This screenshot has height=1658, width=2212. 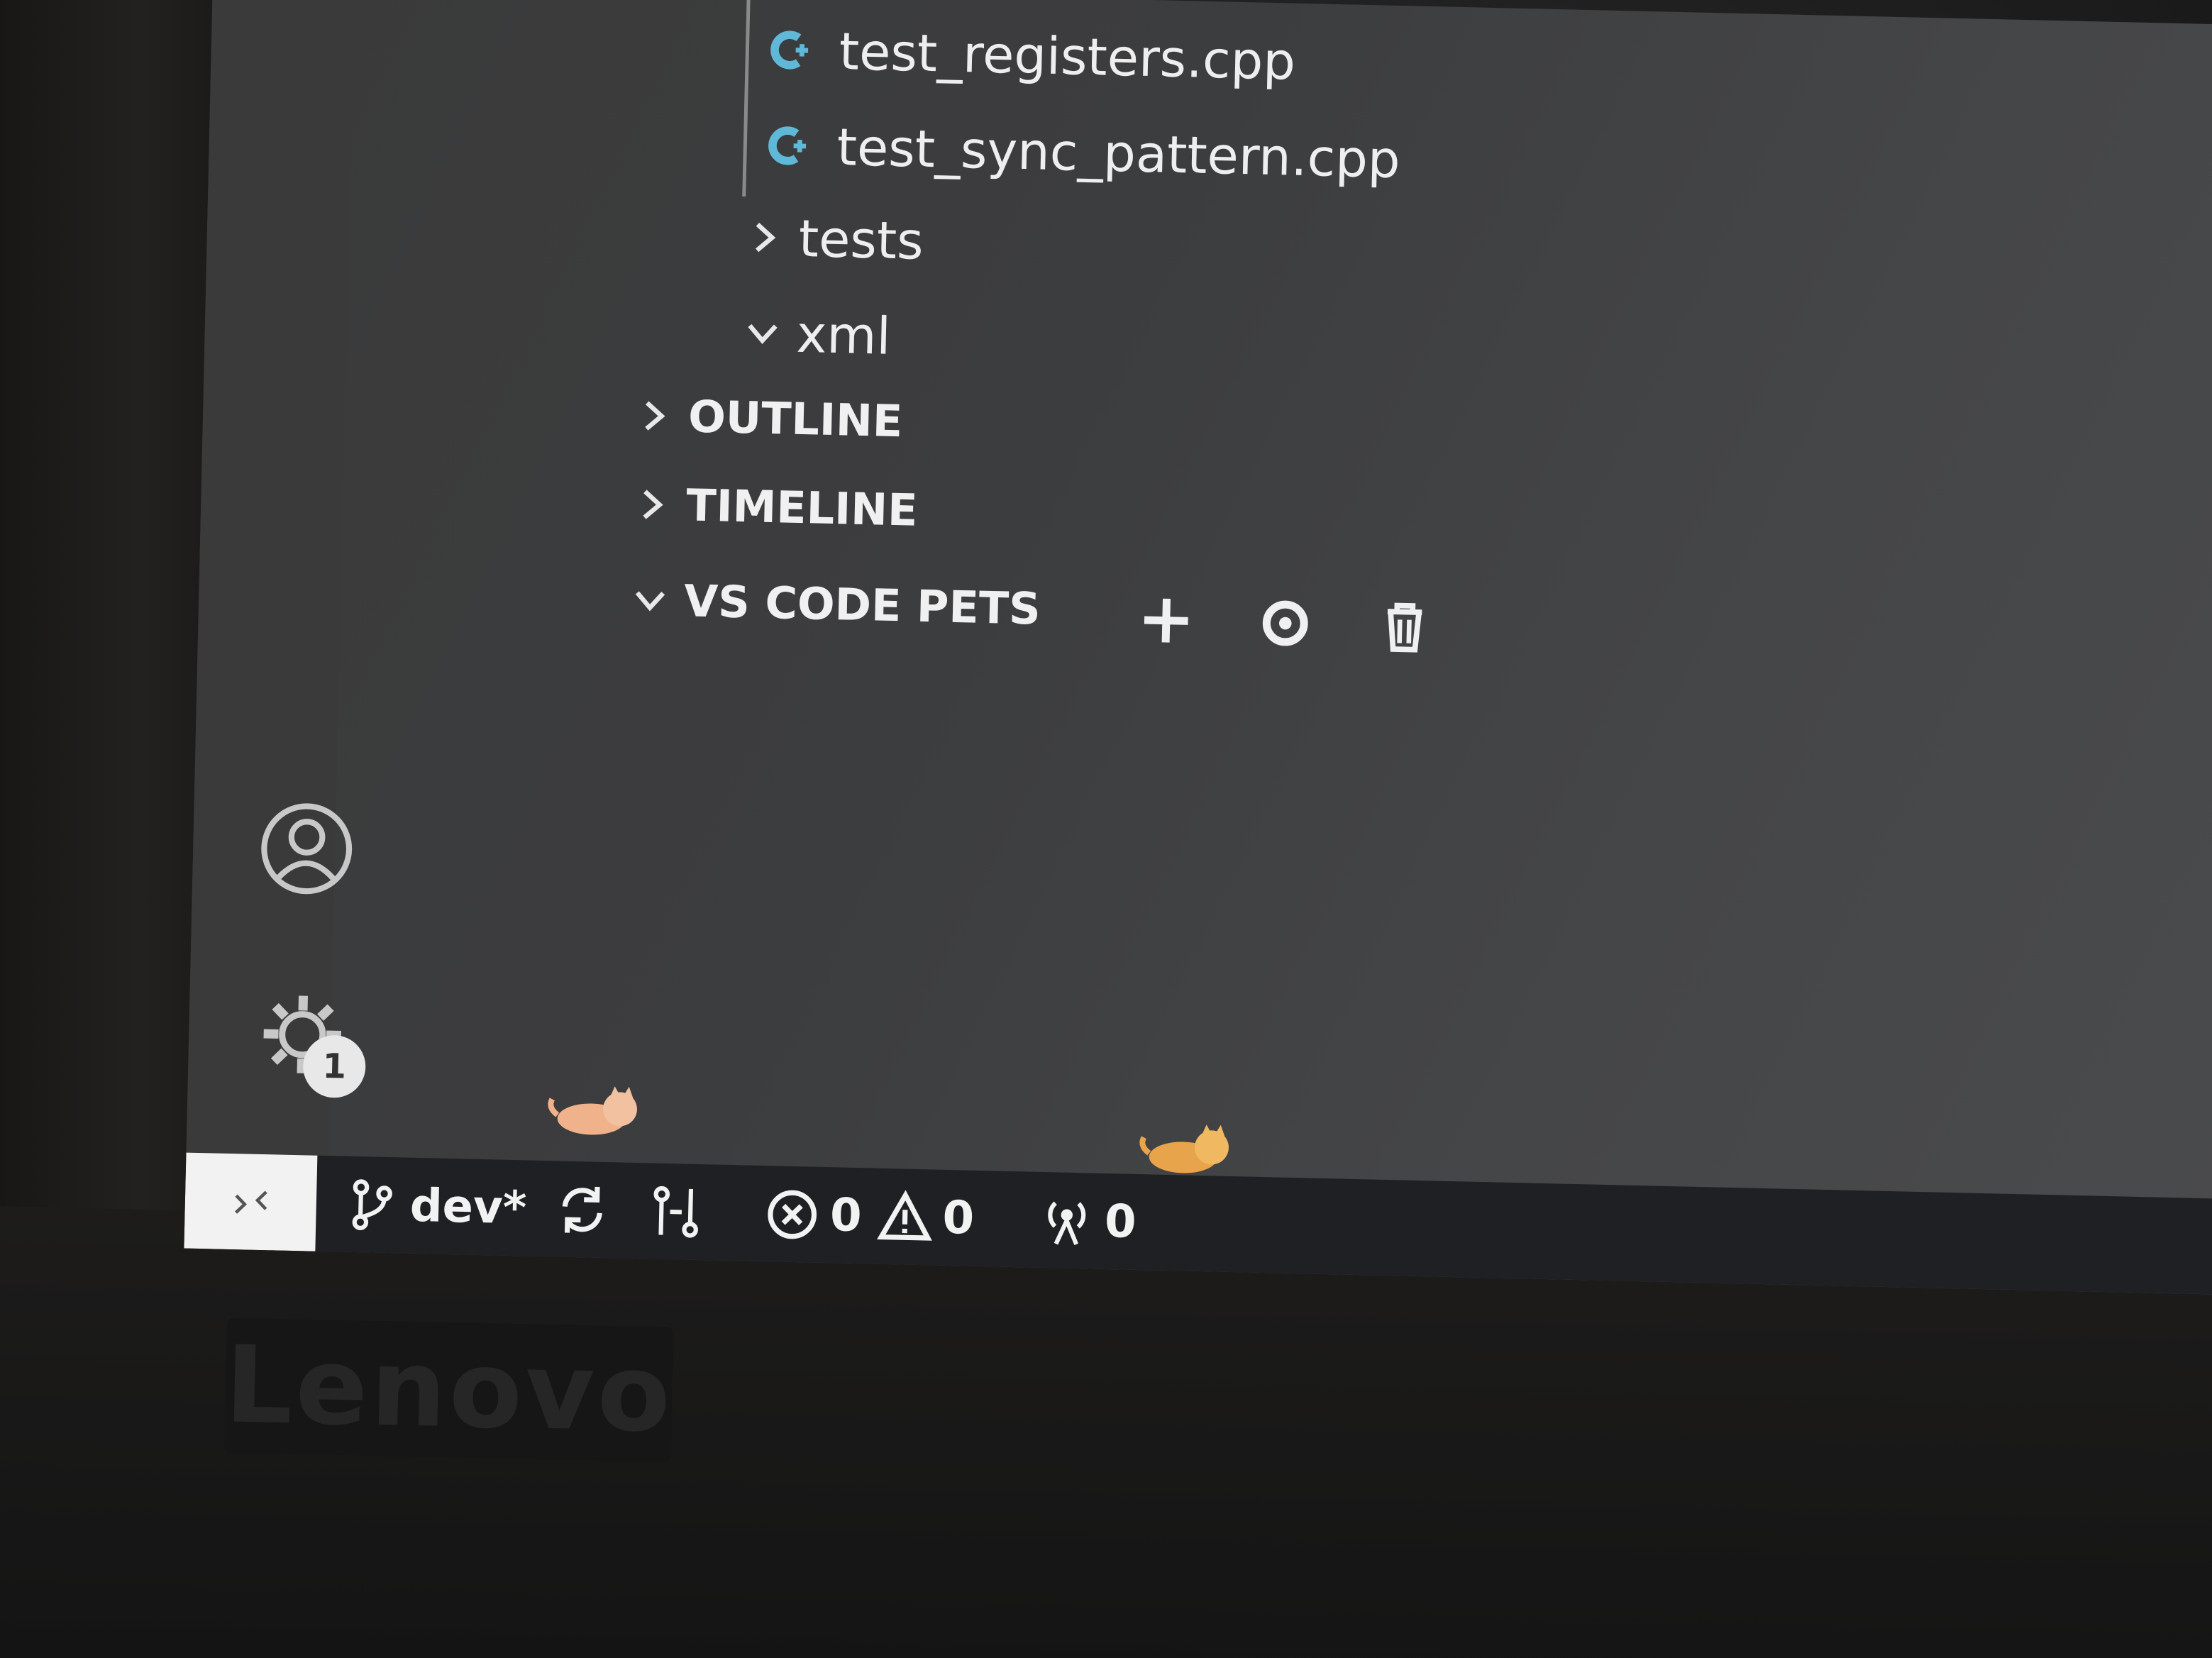 I want to click on branch-status: dev*, so click(x=435, y=1206).